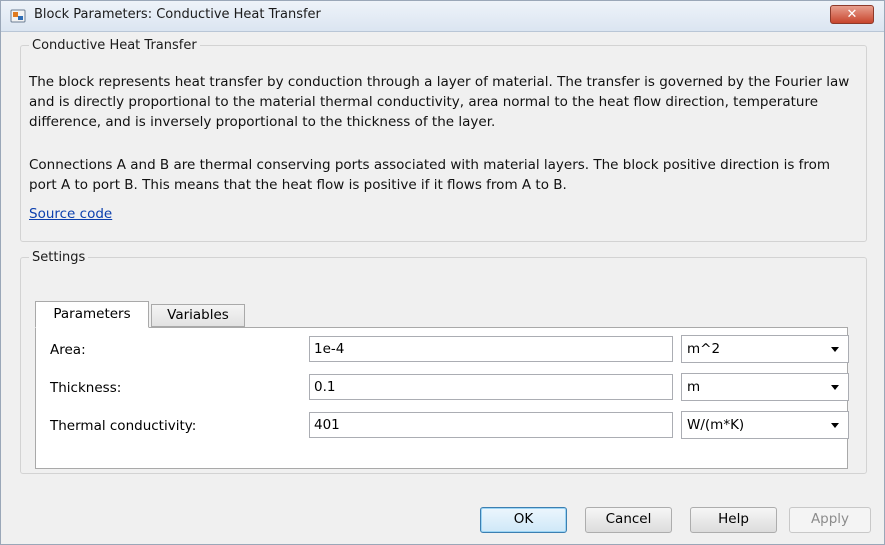  Describe the element at coordinates (198, 315) in the screenshot. I see `tab-variables: Variables` at that location.